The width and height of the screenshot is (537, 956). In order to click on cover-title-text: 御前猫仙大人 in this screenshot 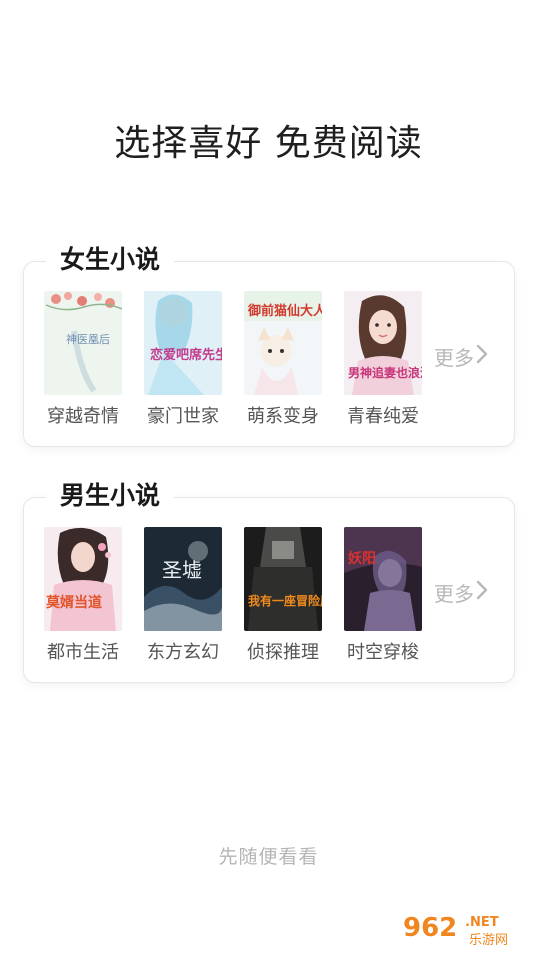, I will do `click(284, 311)`.